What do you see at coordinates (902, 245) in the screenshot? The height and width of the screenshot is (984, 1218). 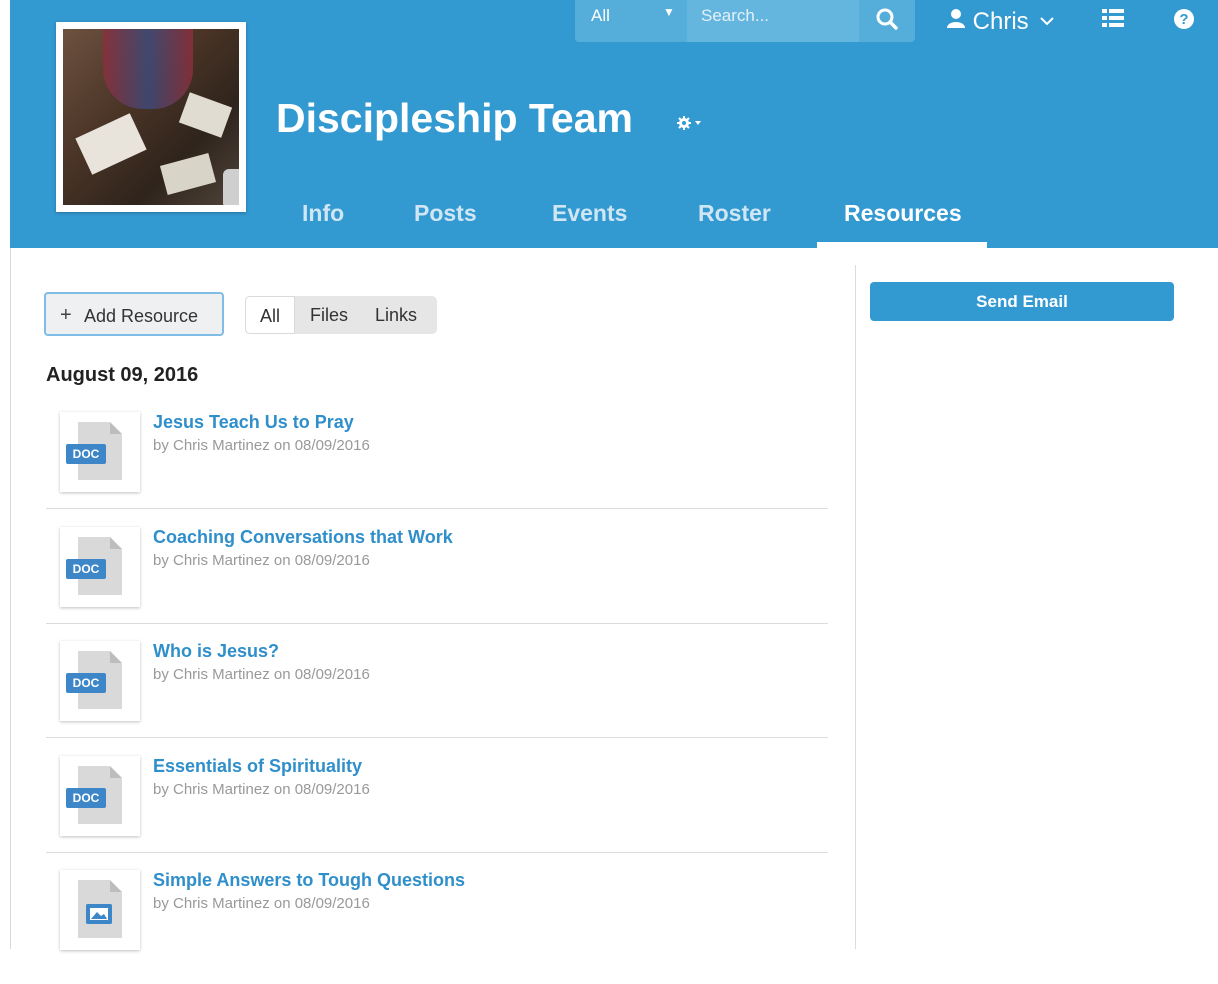 I see `active-tab-indicator` at bounding box center [902, 245].